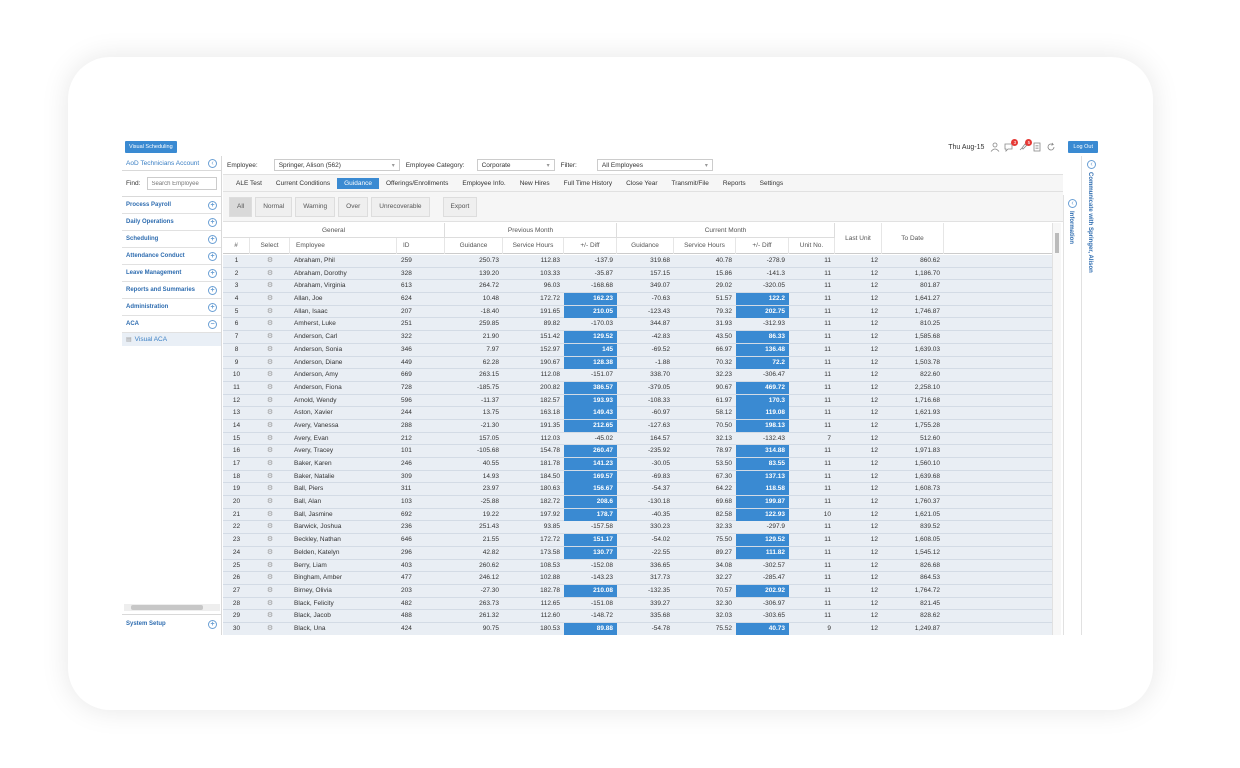 The image size is (1240, 768). I want to click on col-id: ID, so click(421, 246).